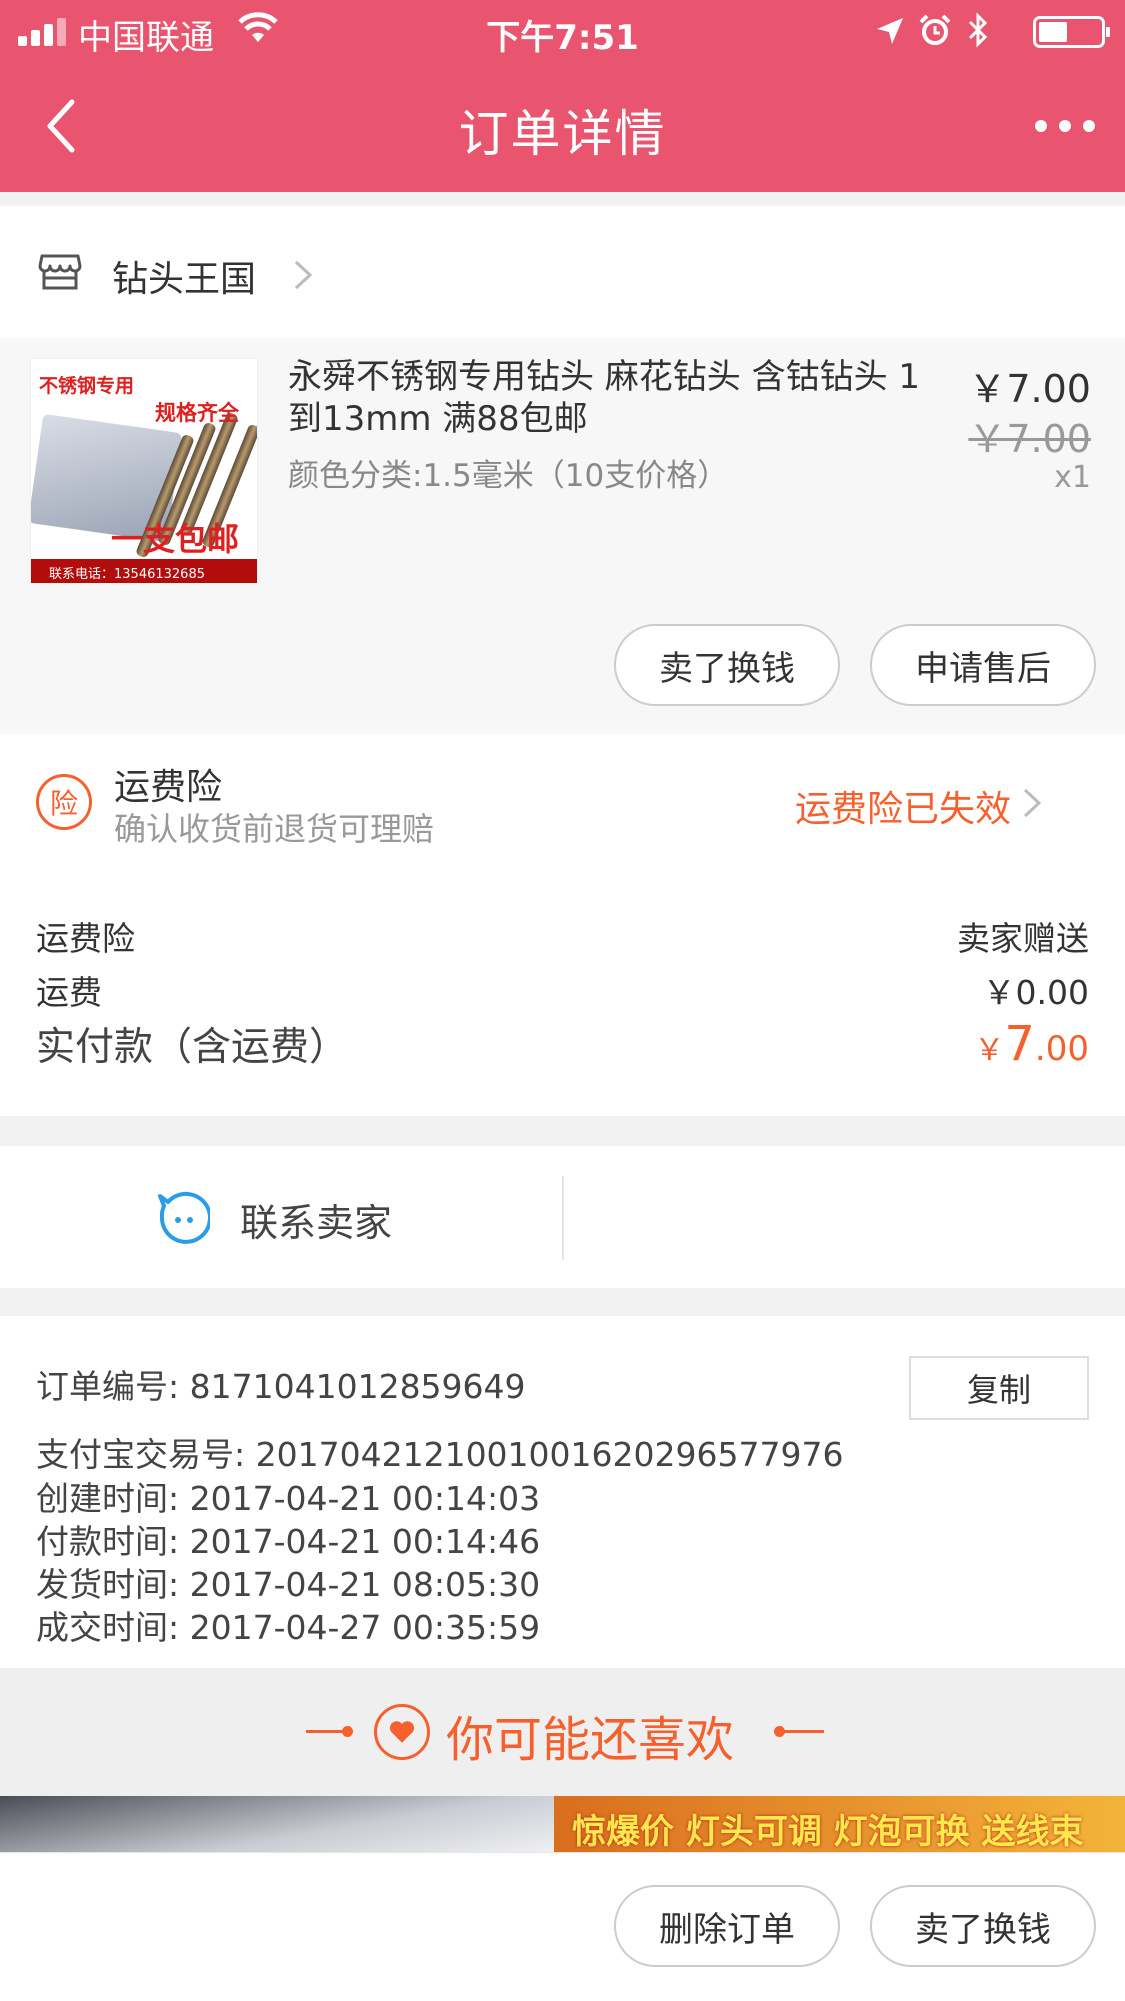 The height and width of the screenshot is (2001, 1125). I want to click on bluetooth-icon, so click(978, 30).